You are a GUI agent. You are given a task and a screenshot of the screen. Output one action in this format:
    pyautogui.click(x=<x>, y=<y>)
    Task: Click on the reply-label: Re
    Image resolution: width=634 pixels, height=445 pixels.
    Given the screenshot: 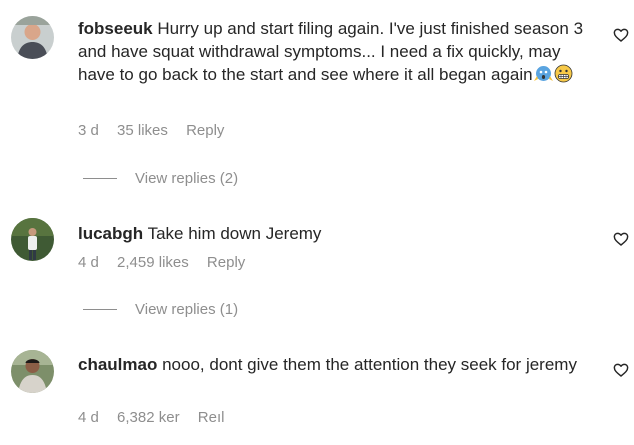 What is the action you would take?
    pyautogui.click(x=207, y=417)
    